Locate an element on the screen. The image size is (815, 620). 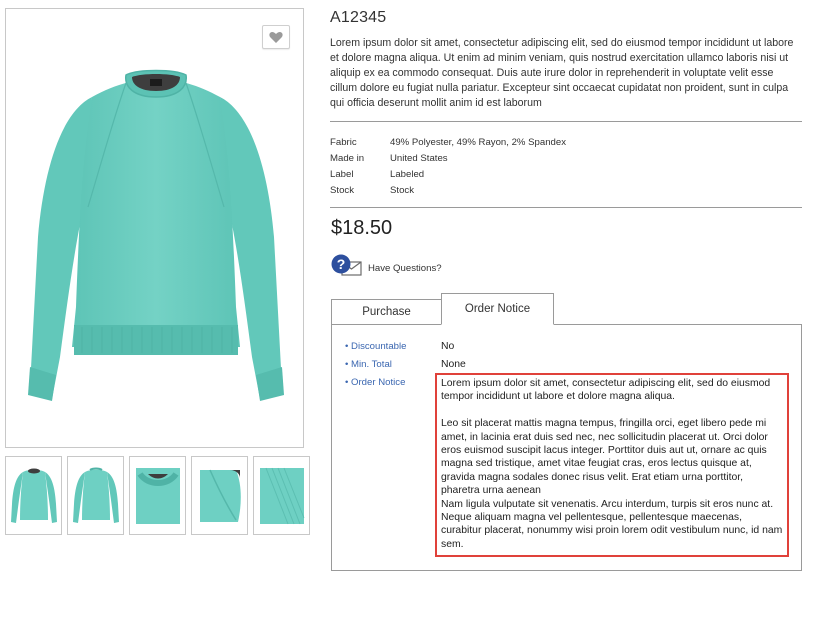
thumbnail-back is located at coordinates (95, 495).